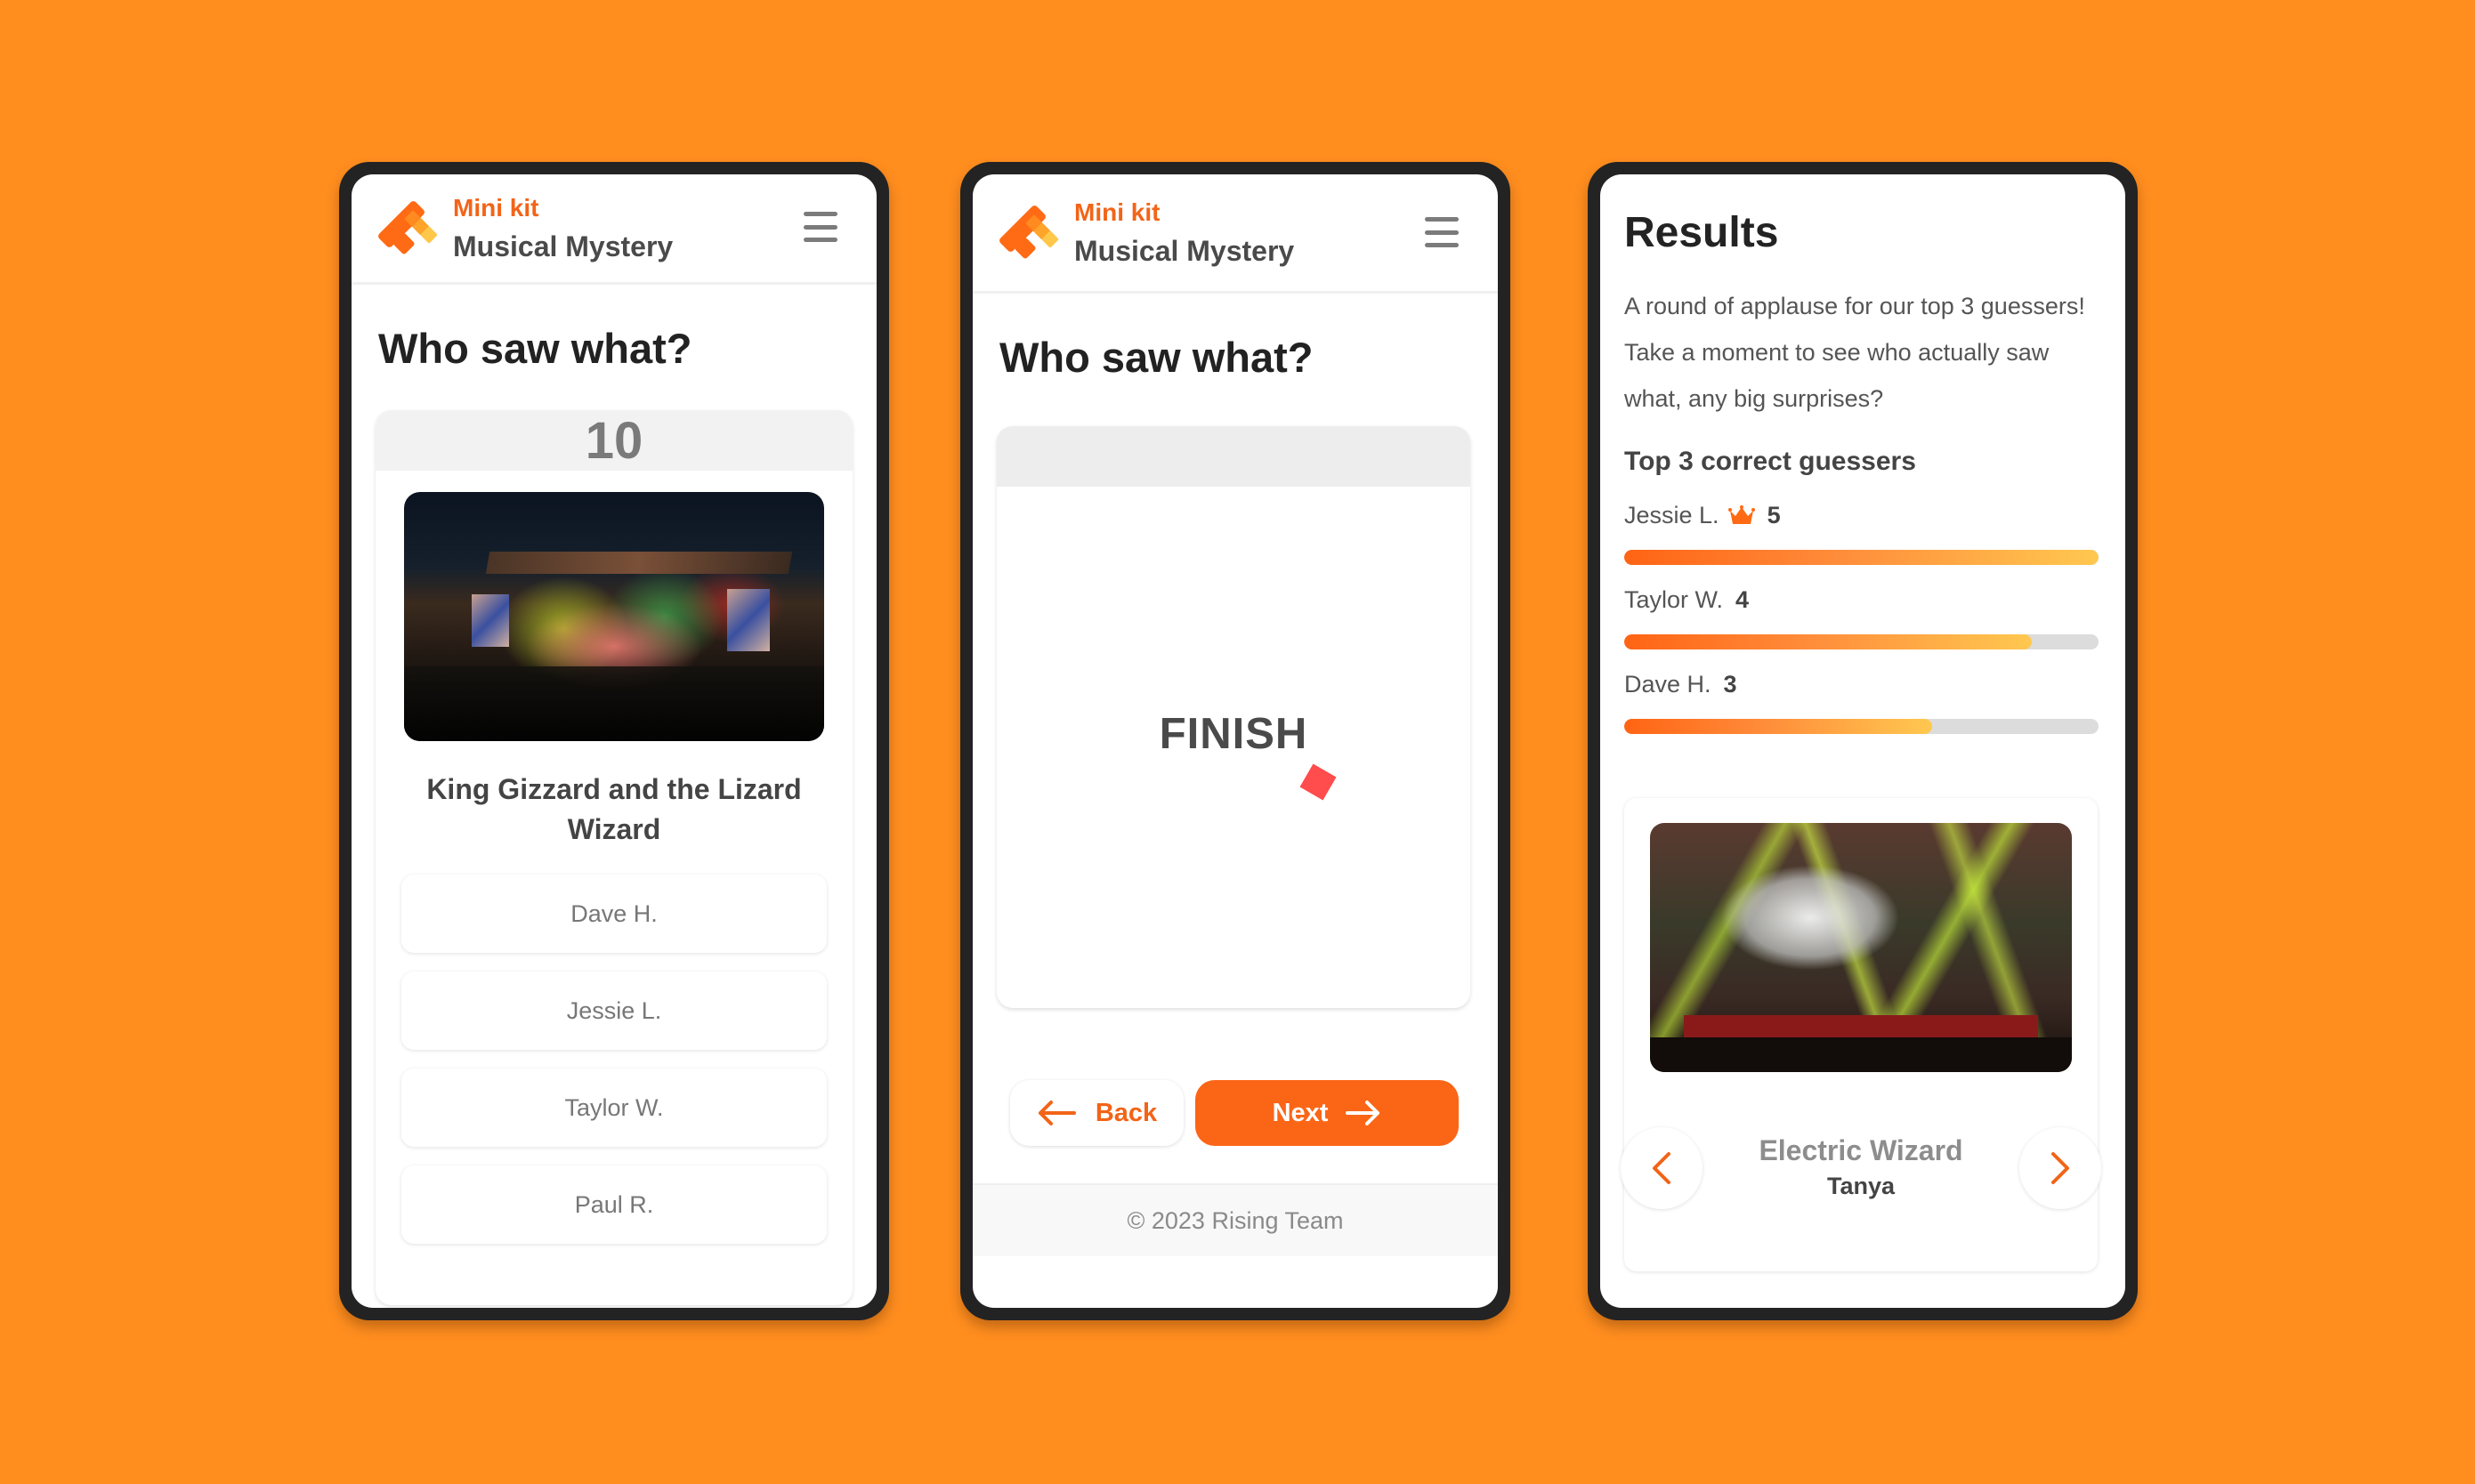 The height and width of the screenshot is (1484, 2475). I want to click on card-header-band, so click(1233, 457).